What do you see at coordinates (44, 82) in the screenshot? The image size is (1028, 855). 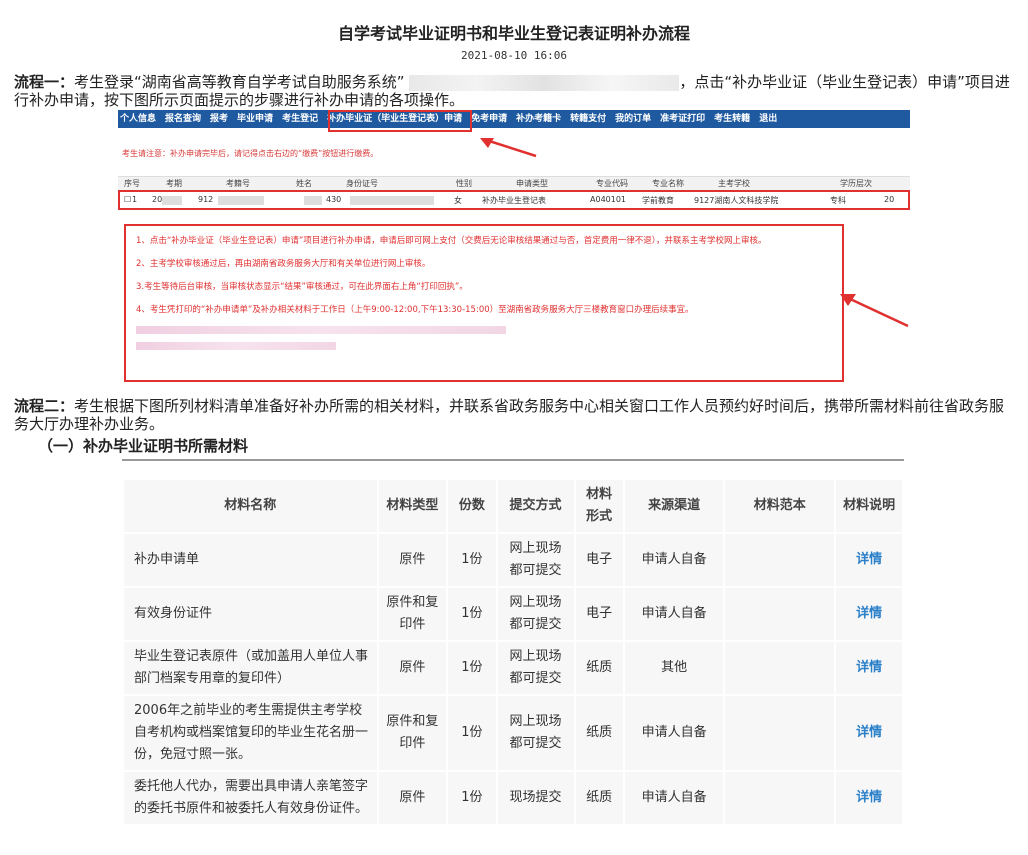 I see `process-one-label: 流程一：` at bounding box center [44, 82].